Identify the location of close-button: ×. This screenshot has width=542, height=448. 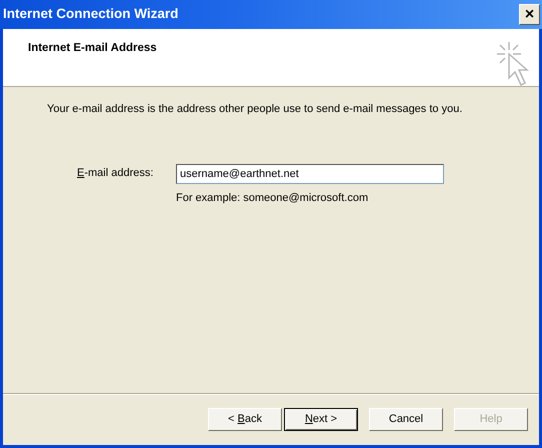
(529, 14).